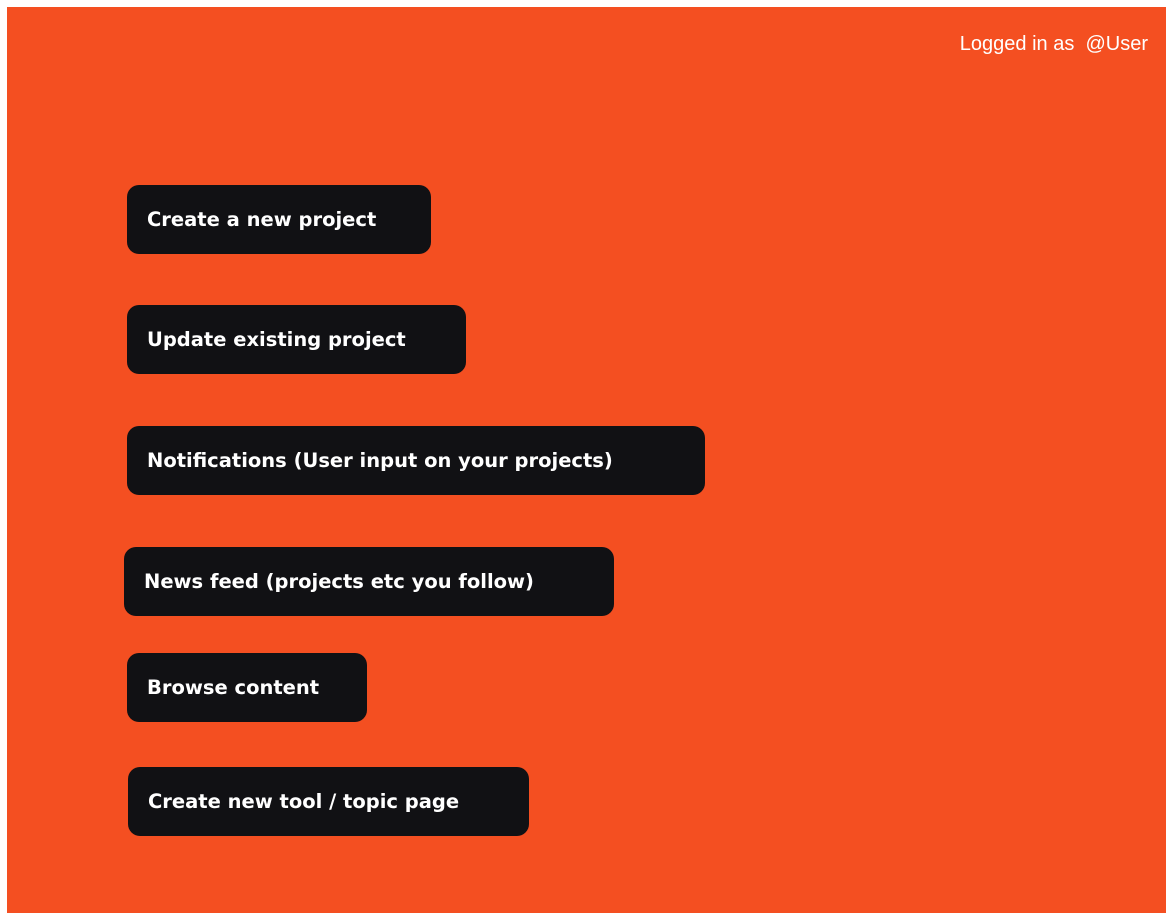 This screenshot has width=1166, height=913. What do you see at coordinates (296, 339) in the screenshot?
I see `update-project-button: Update existing project` at bounding box center [296, 339].